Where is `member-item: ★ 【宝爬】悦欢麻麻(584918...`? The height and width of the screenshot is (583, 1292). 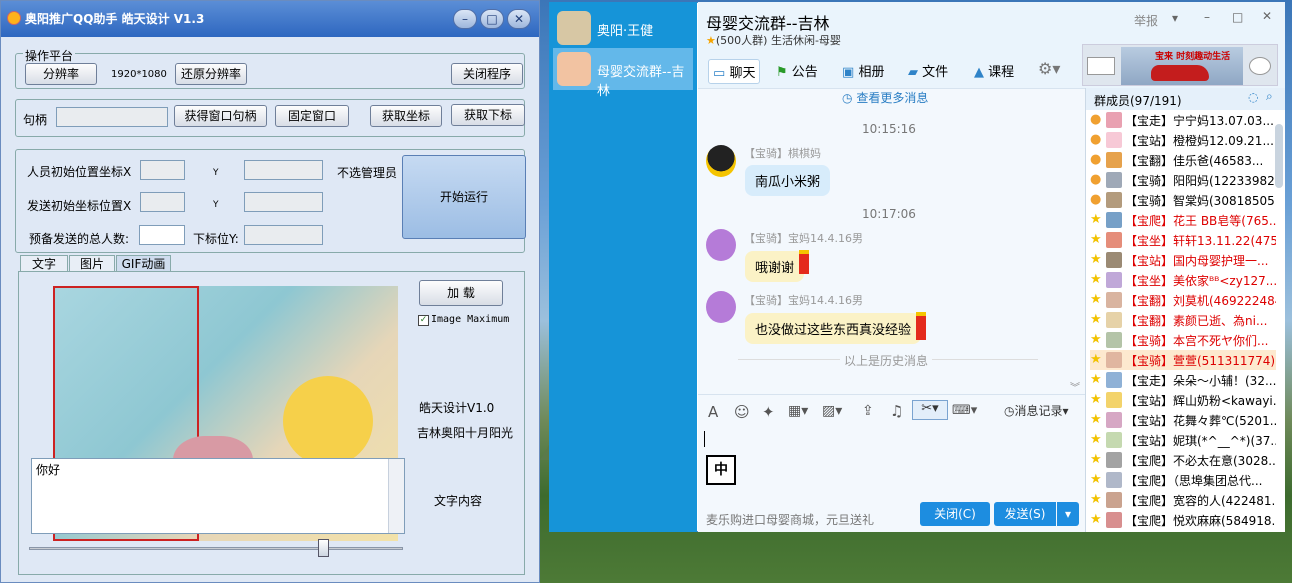
member-item: ★ 【宝爬】悦欢麻麻(584918... is located at coordinates (1183, 520).